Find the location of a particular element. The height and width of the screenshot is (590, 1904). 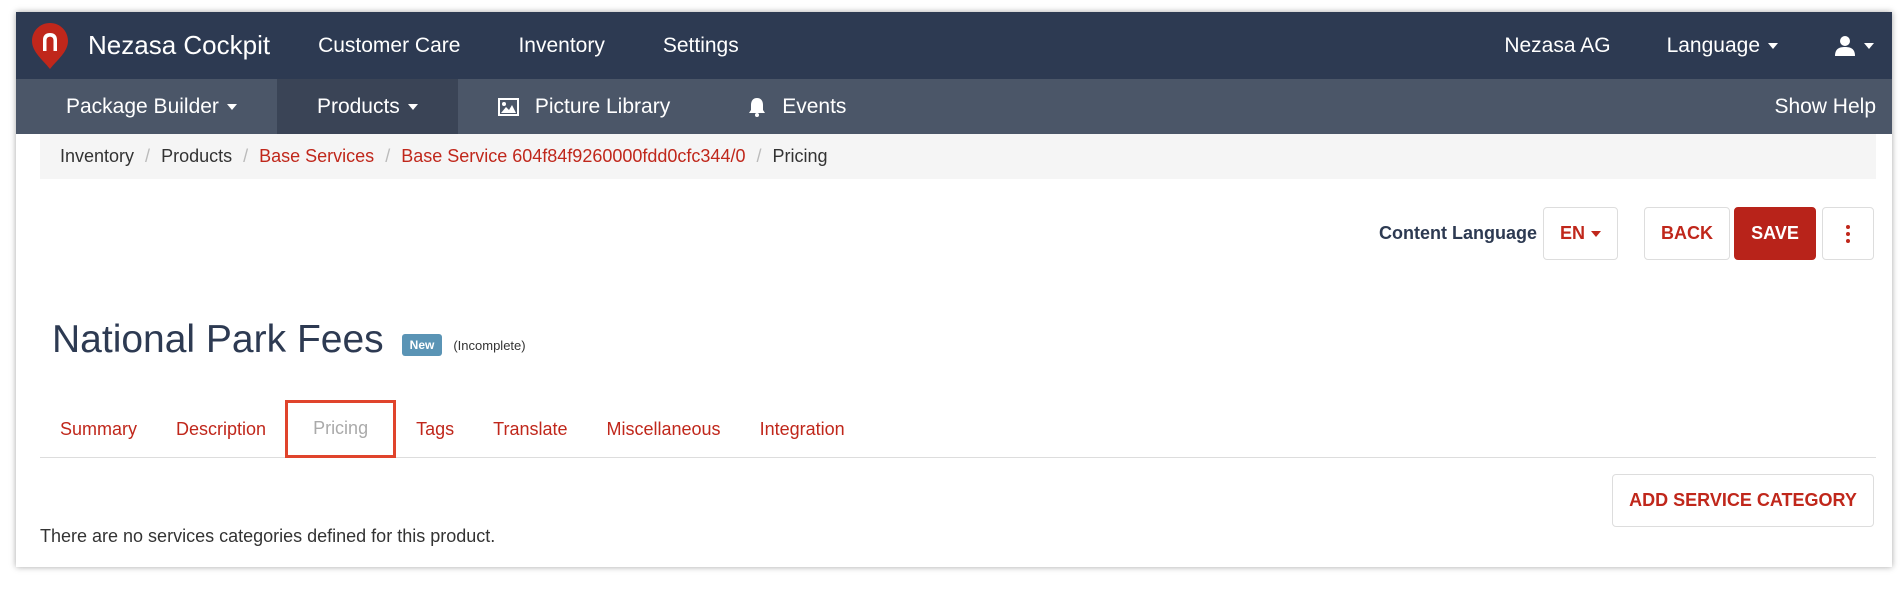

picture-icon is located at coordinates (508, 106).